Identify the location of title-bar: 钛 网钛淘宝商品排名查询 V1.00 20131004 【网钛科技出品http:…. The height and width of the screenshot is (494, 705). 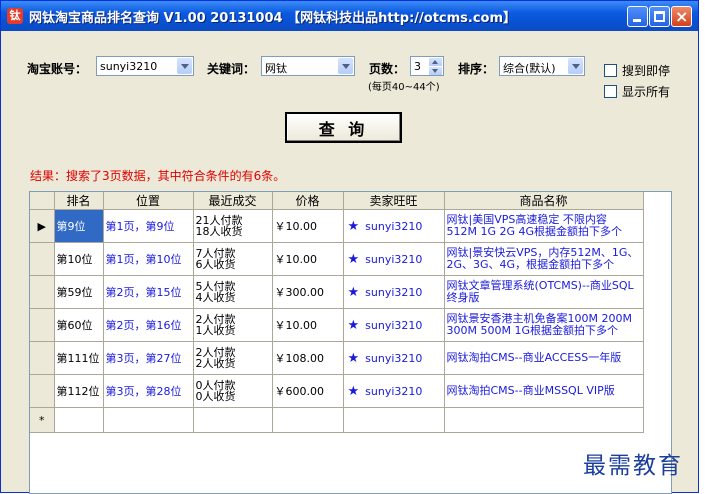
(349, 16).